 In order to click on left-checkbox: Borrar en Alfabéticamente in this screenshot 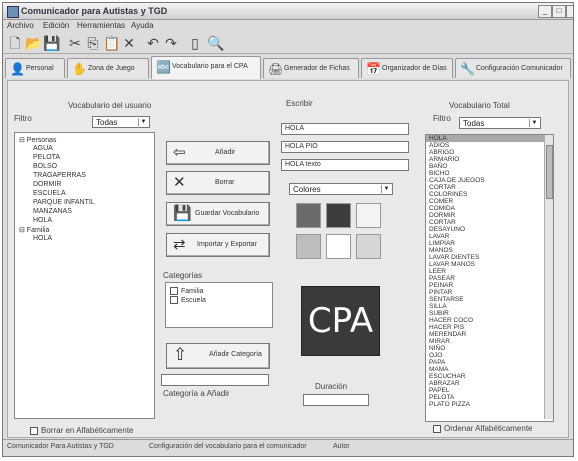, I will do `click(82, 430)`.